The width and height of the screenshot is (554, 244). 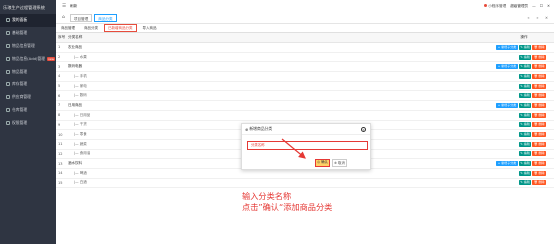 What do you see at coordinates (363, 129) in the screenshot?
I see `modal-close-icon: ✕` at bounding box center [363, 129].